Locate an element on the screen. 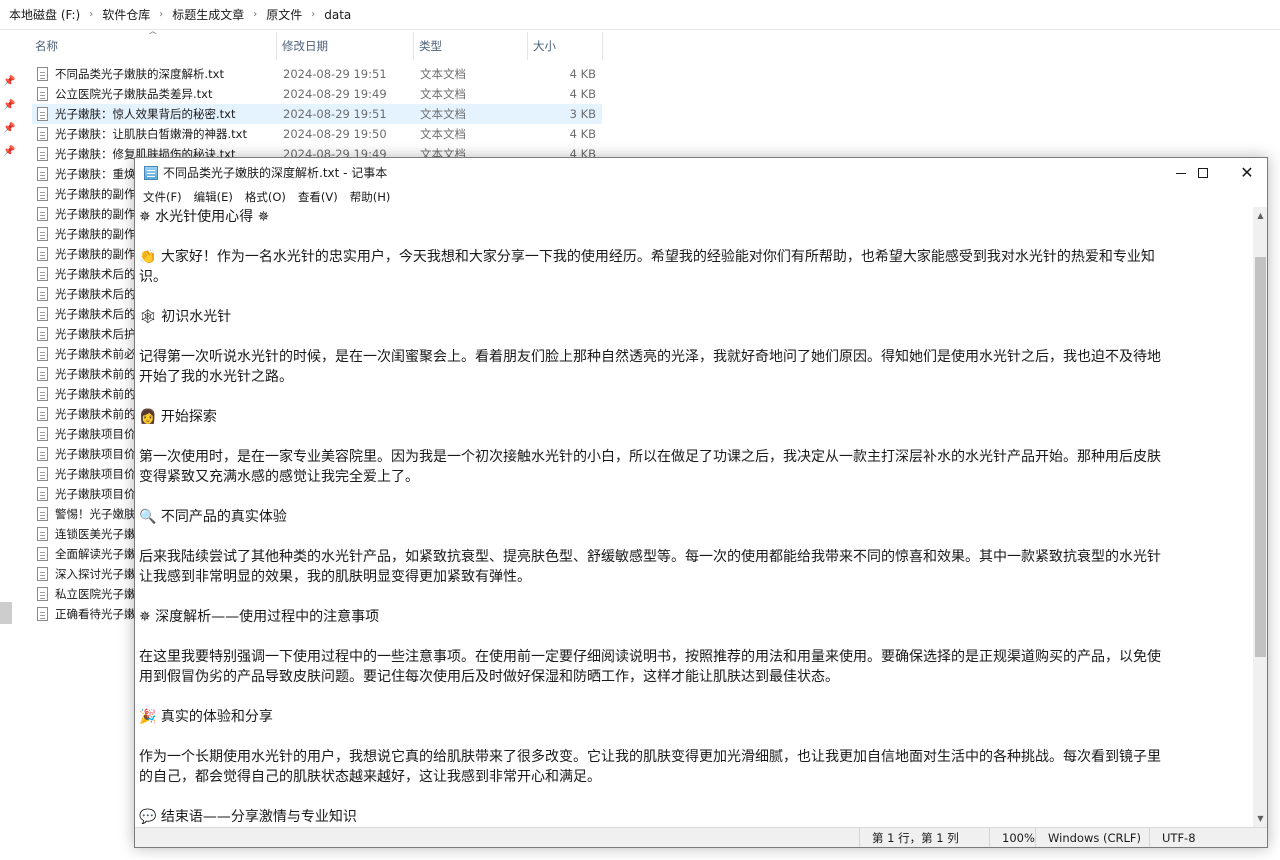 This screenshot has height=860, width=1280. title-bar: 不同品类光子嫩肤的深度解析.txt - 记事本 ✕ is located at coordinates (701, 173).